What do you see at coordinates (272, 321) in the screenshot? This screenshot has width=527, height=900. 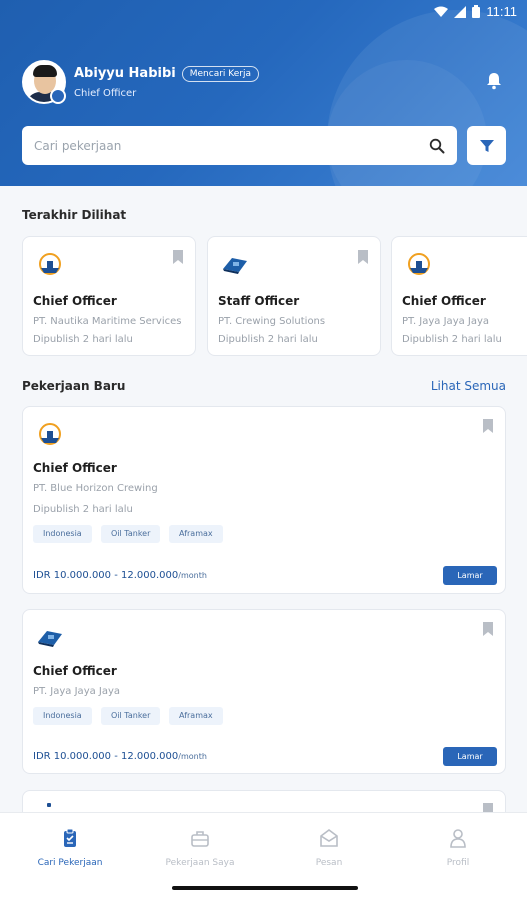 I see `company-name: PT. Crewing Solutions` at bounding box center [272, 321].